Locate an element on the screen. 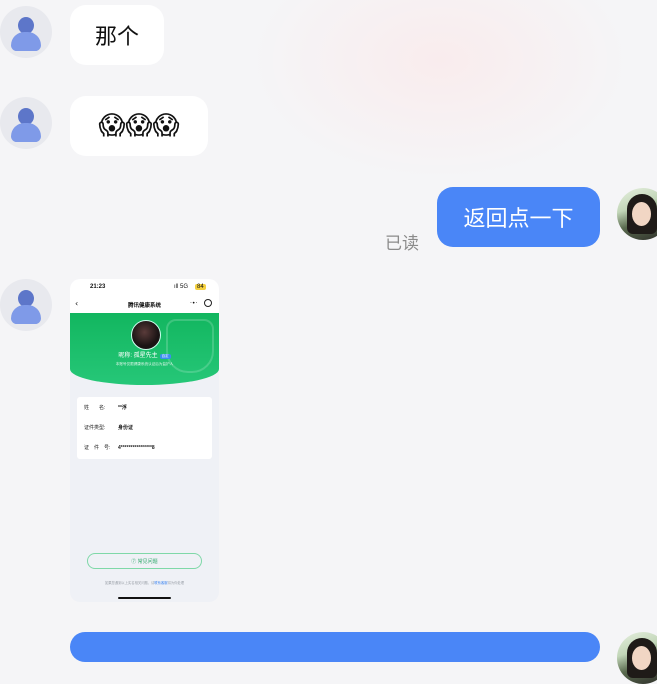 The image size is (657, 684). footer-text: 如果您遇到以上实名相关问题，请 is located at coordinates (129, 583).